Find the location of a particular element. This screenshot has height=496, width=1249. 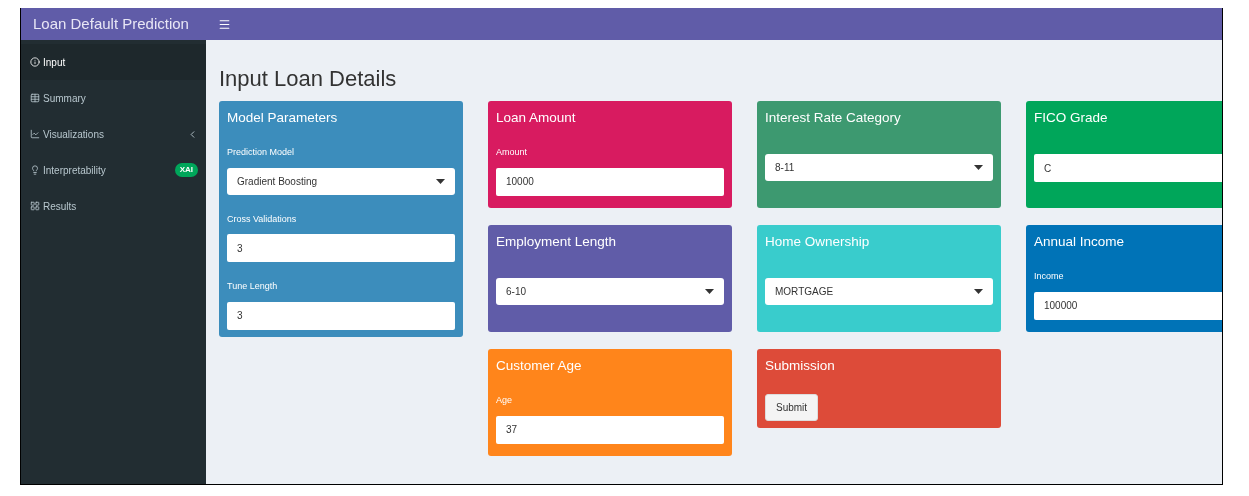

grid-icon is located at coordinates (35, 206).